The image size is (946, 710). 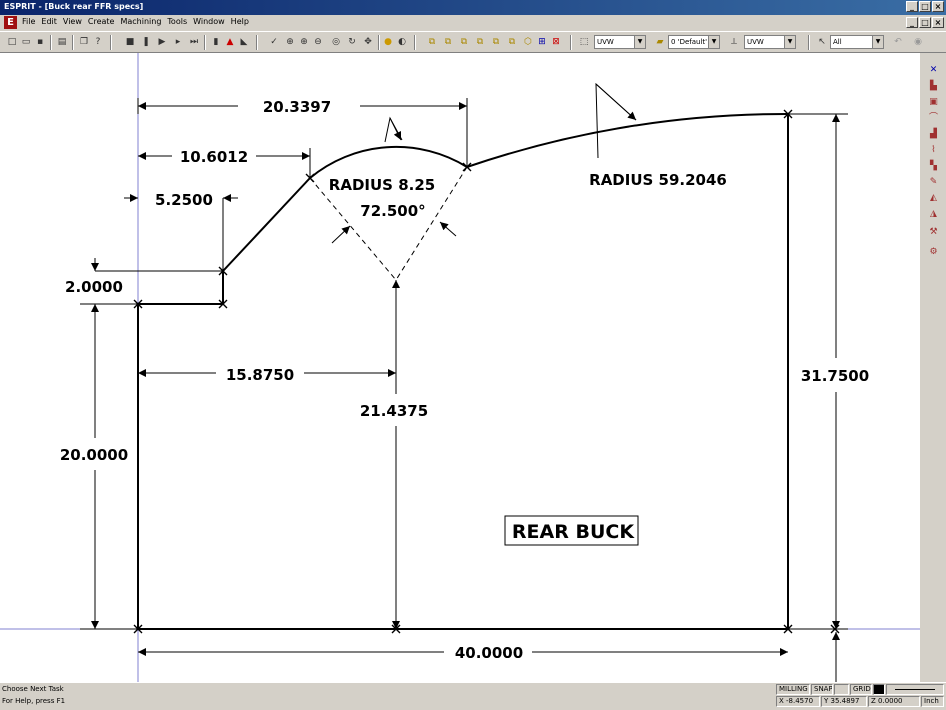 What do you see at coordinates (162, 42) in the screenshot?
I see `play-icon: ▶` at bounding box center [162, 42].